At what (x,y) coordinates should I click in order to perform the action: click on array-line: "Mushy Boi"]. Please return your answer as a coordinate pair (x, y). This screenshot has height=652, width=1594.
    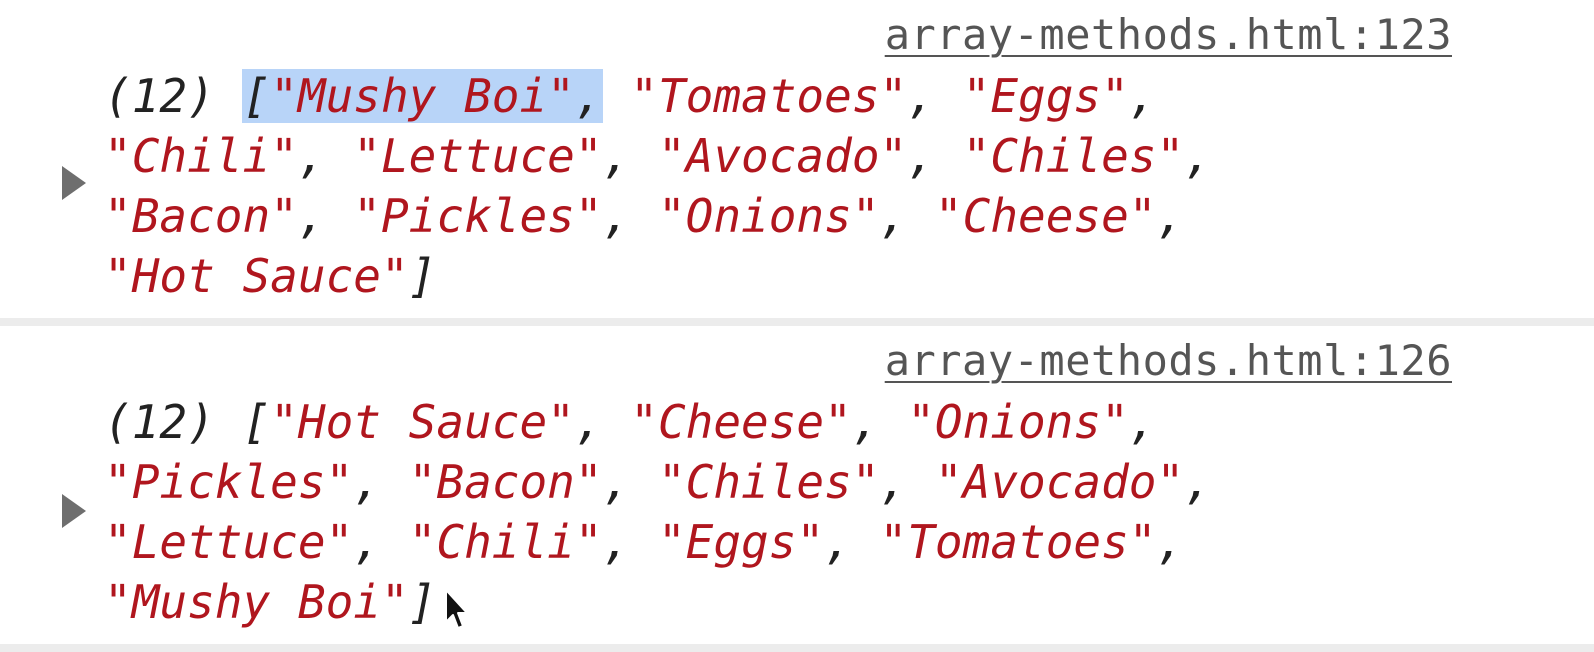
    Looking at the image, I should click on (270, 602).